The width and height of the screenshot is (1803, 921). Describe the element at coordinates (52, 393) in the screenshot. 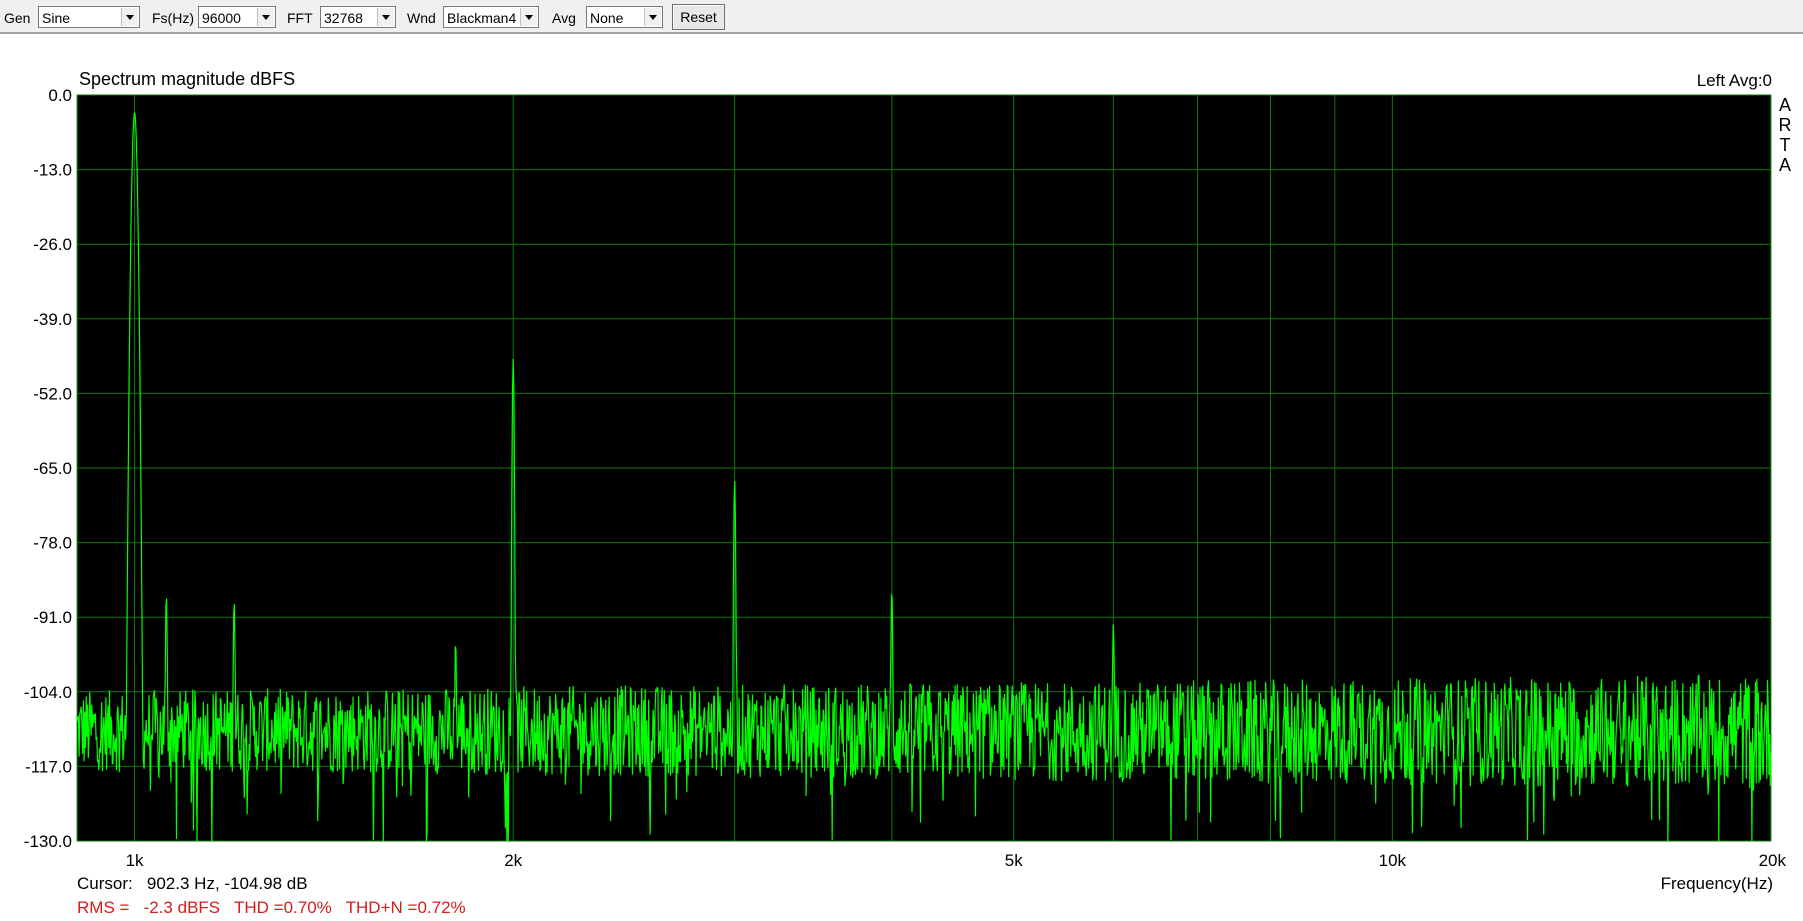

I see `y-tick-label: -52.0` at that location.